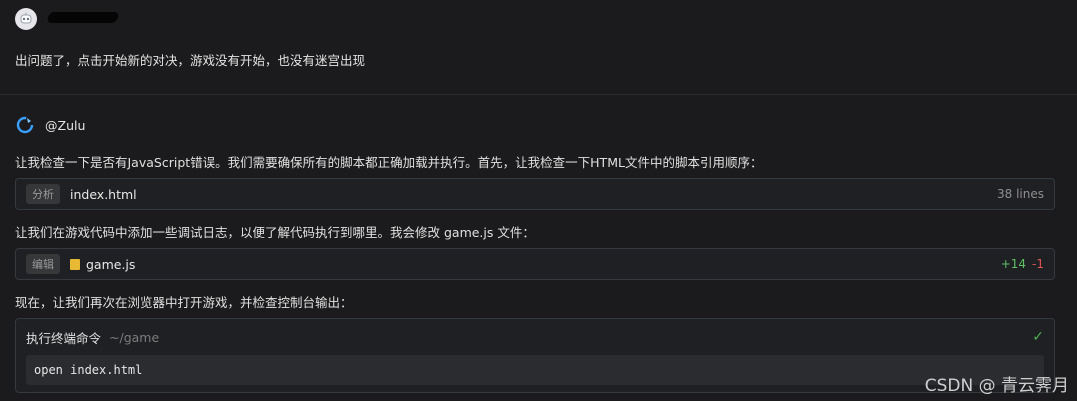 Image resolution: width=1077 pixels, height=401 pixels. Describe the element at coordinates (83, 17) in the screenshot. I see `redacted-username` at that location.